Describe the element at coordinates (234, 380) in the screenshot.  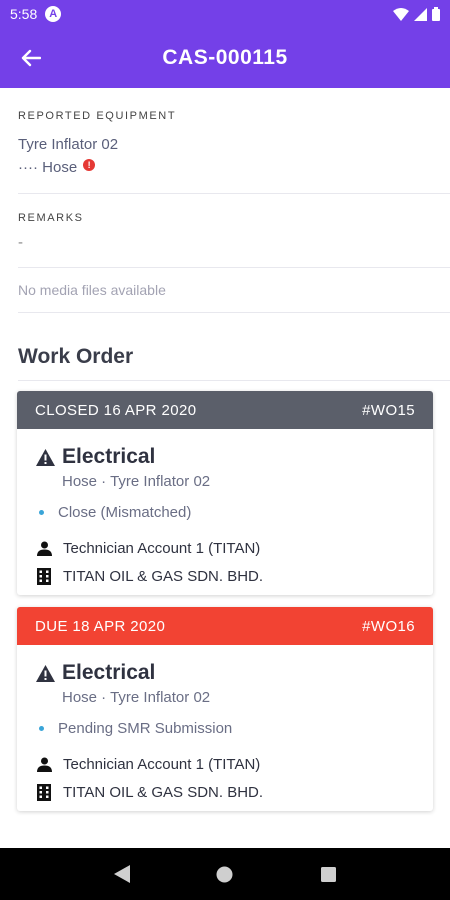
I see `divider` at that location.